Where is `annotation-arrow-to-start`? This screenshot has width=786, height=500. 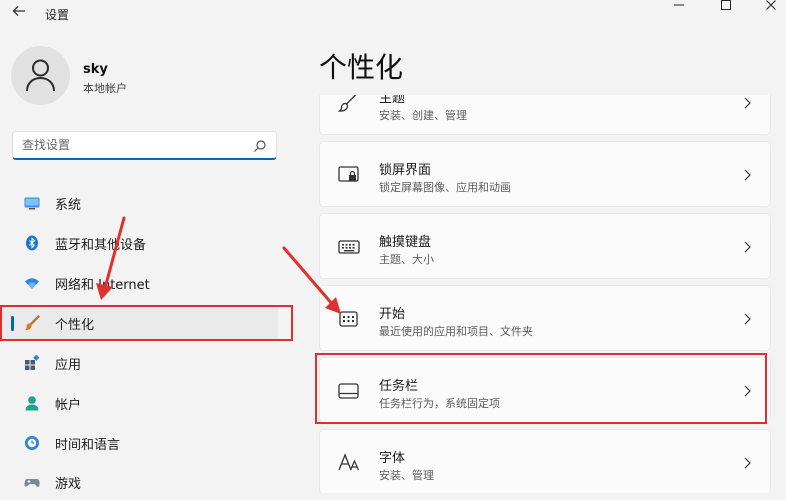 annotation-arrow-to-start is located at coordinates (311, 280).